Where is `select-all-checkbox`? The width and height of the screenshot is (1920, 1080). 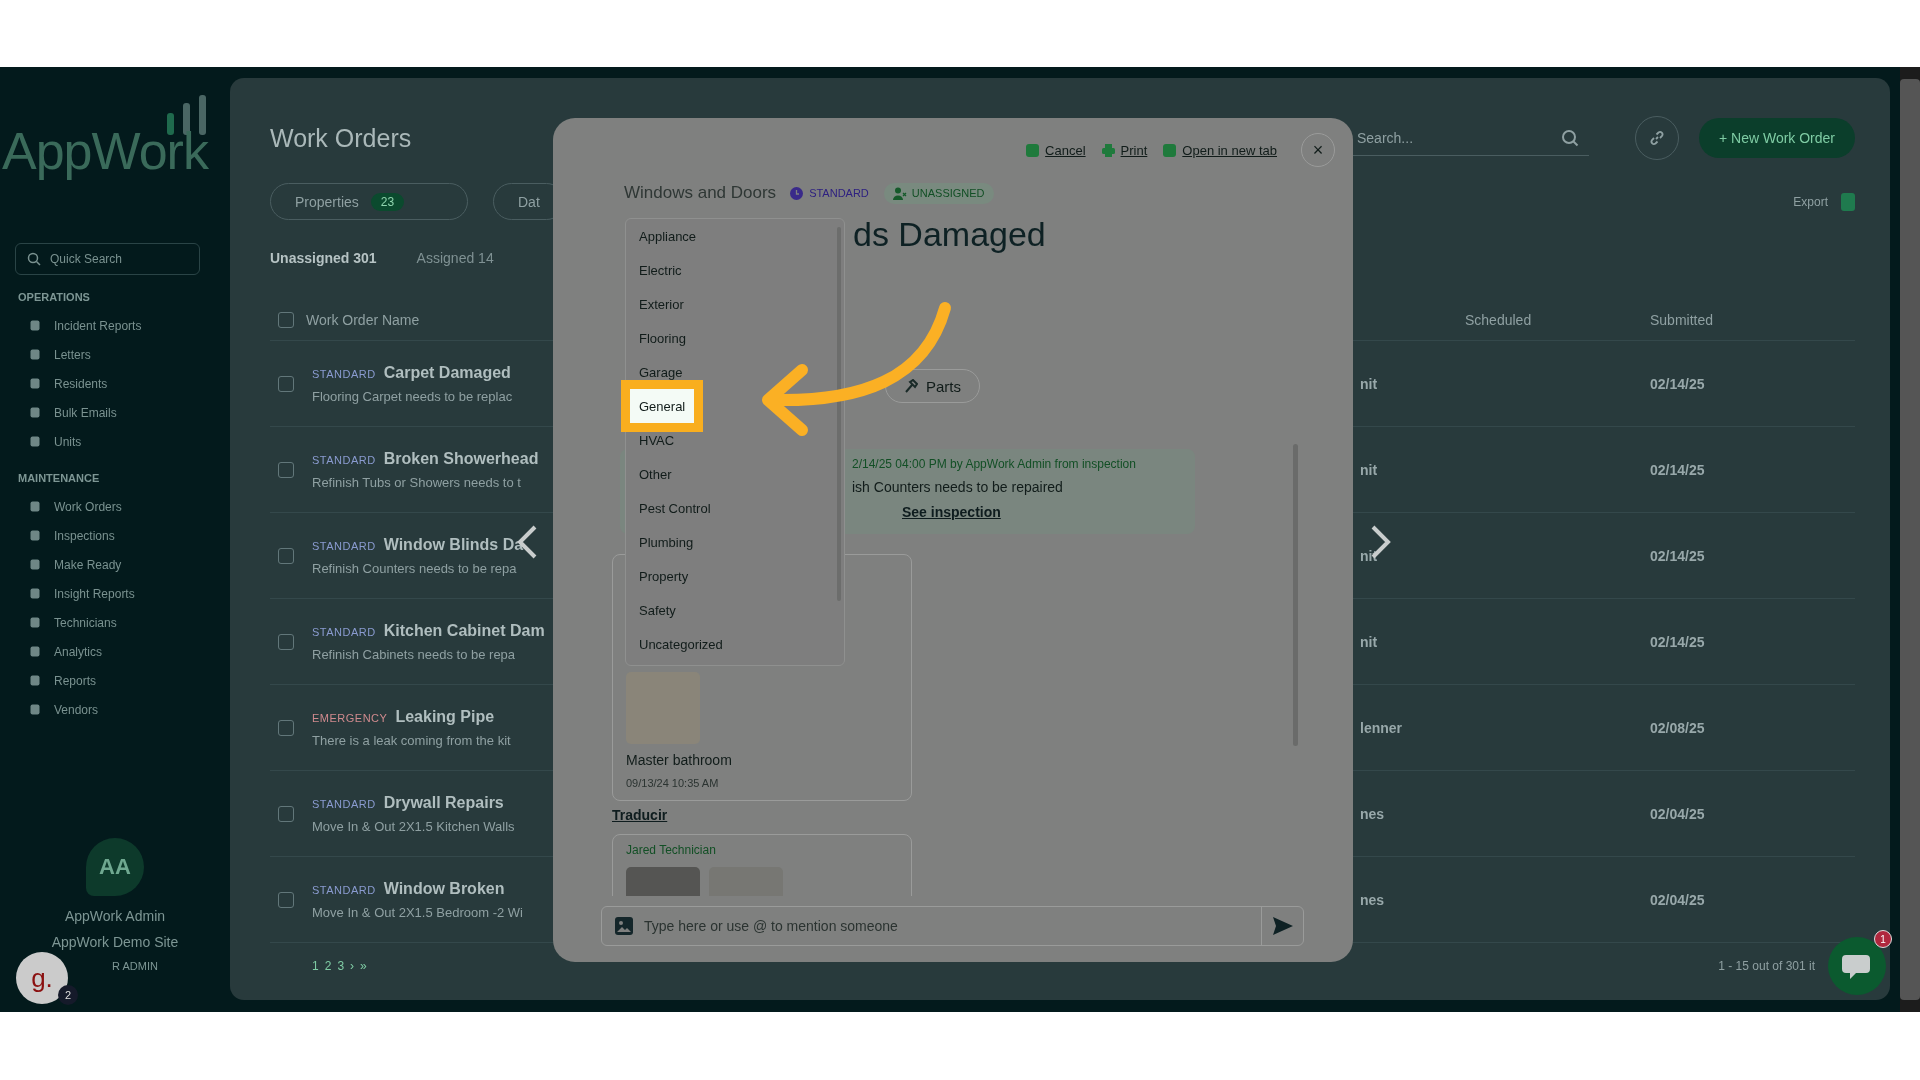 select-all-checkbox is located at coordinates (286, 320).